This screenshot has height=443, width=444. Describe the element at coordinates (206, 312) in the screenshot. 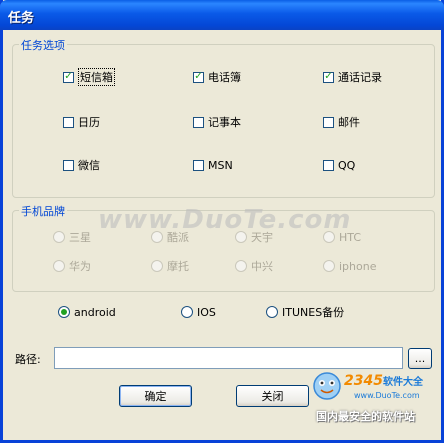

I see `radio-platform-ios-label: IOS` at that location.